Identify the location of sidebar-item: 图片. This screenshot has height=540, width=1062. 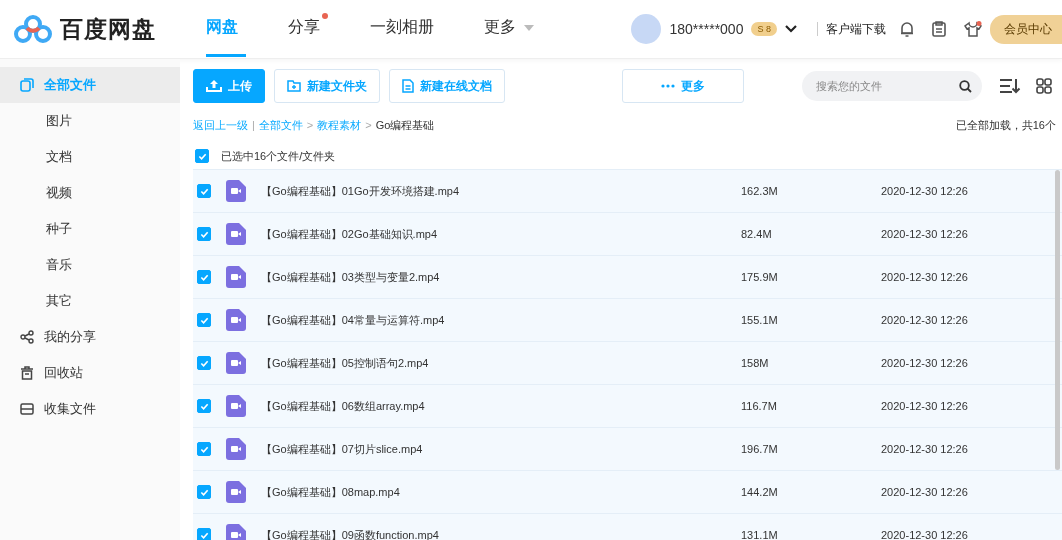
(90, 121).